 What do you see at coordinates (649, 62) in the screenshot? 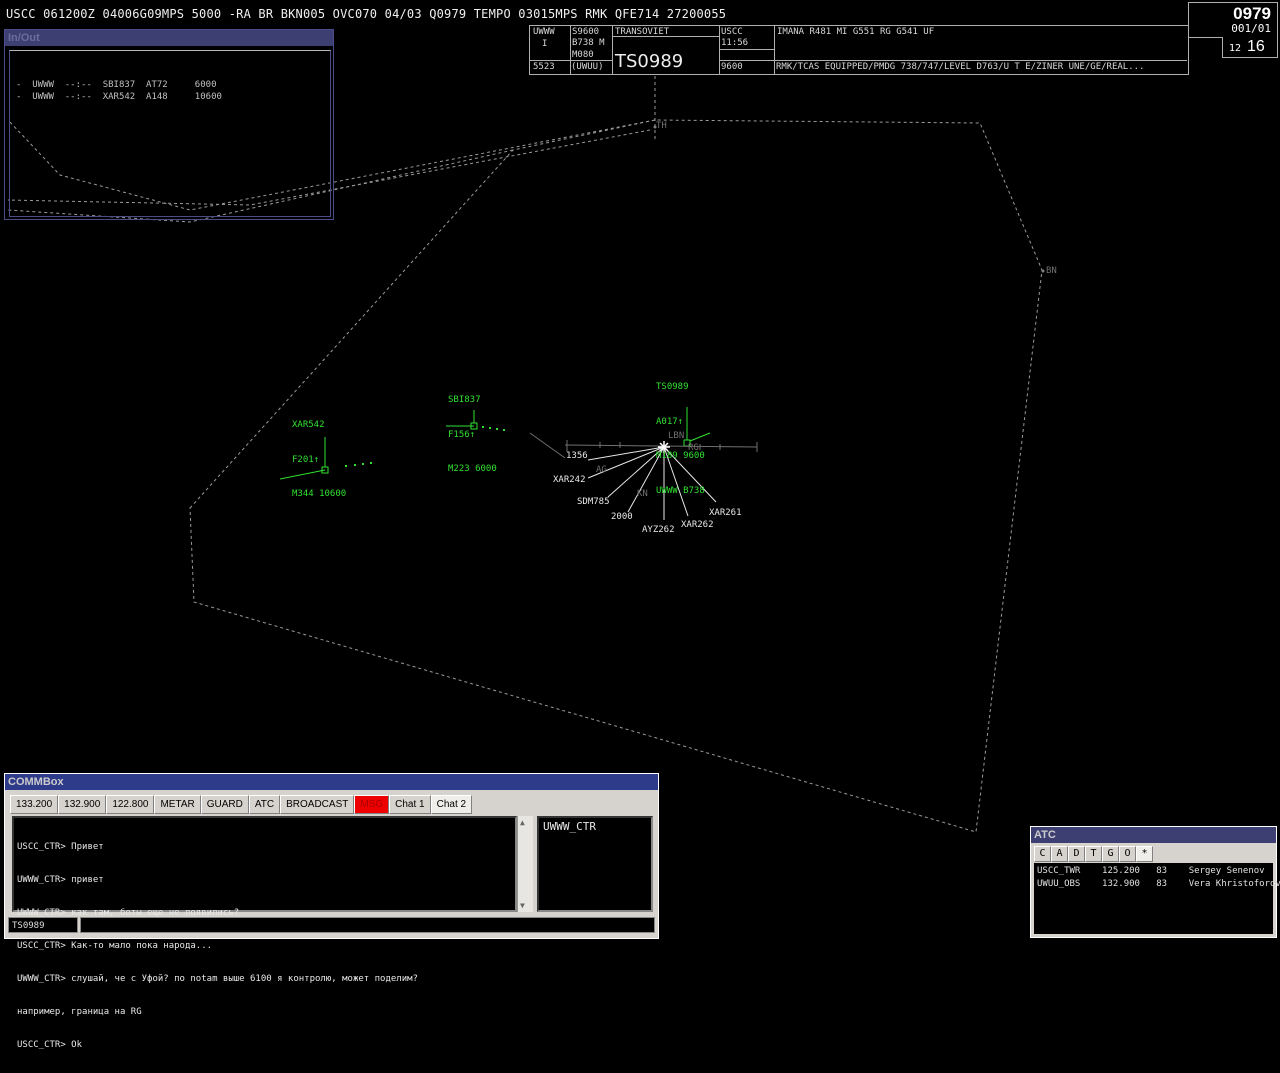
I see `strip-callsign: TS0989` at bounding box center [649, 62].